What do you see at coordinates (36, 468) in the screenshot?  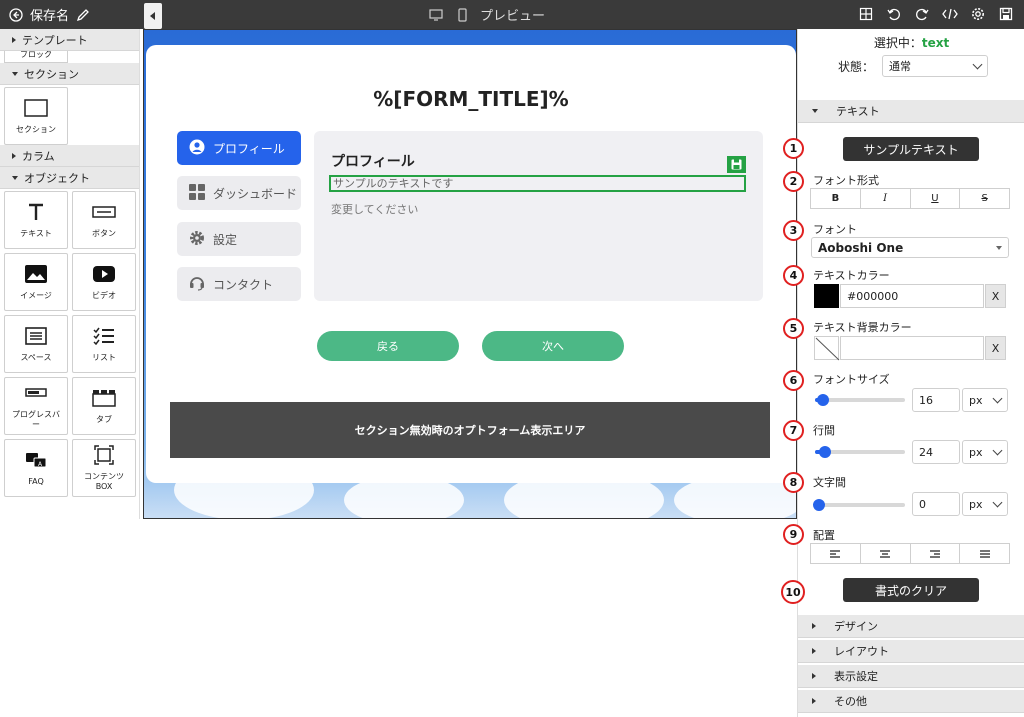 I see `object-tile-faq: A FAQ` at bounding box center [36, 468].